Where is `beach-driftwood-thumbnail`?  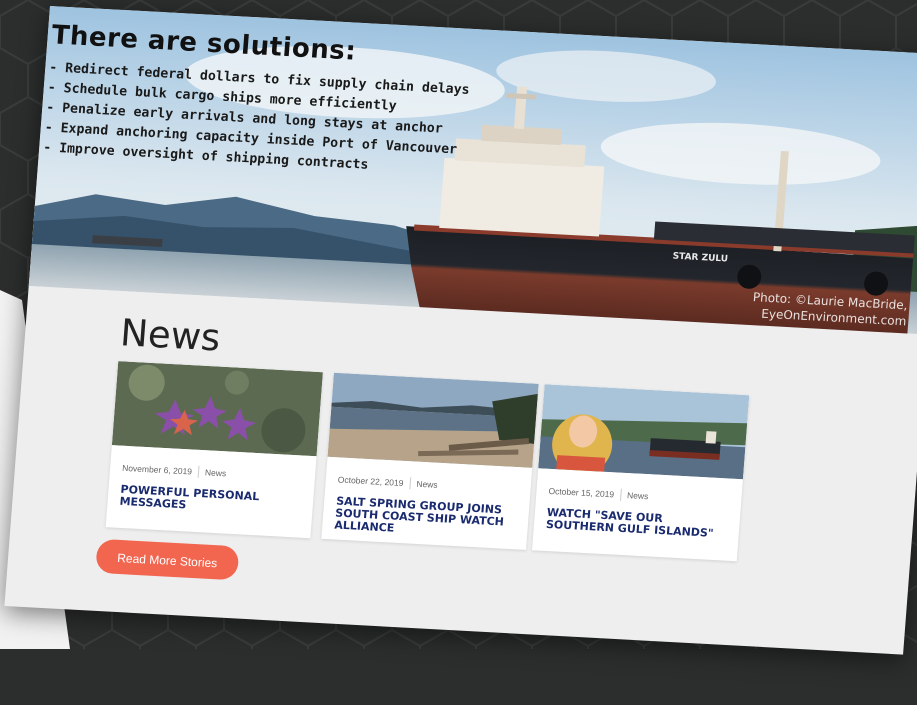
beach-driftwood-thumbnail is located at coordinates (433, 420).